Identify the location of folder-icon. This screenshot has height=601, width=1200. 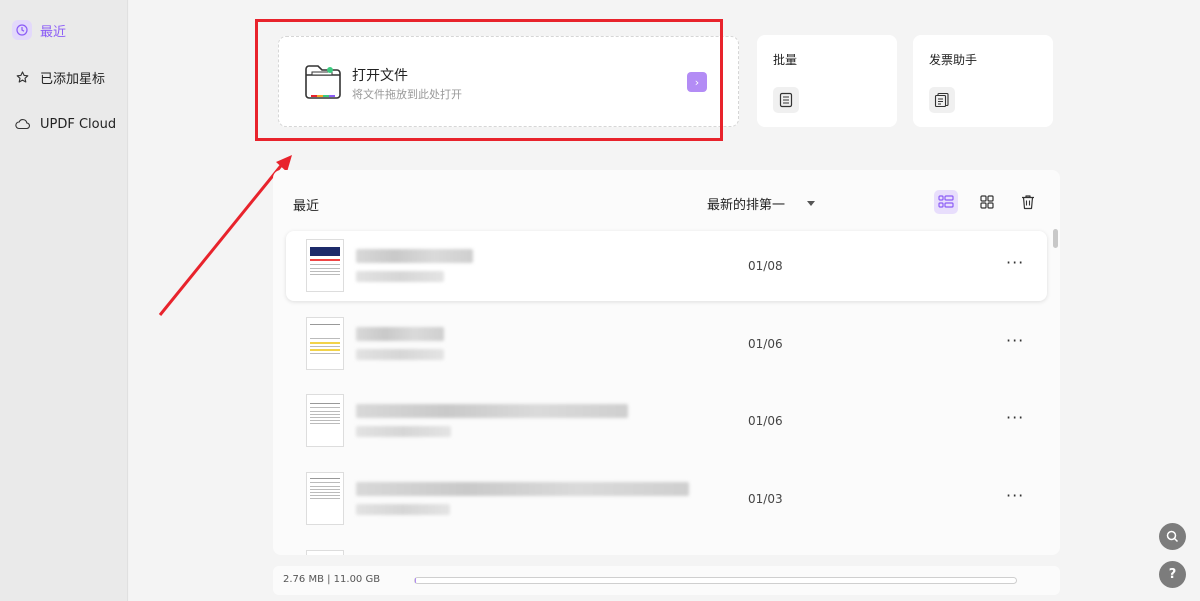
(323, 84).